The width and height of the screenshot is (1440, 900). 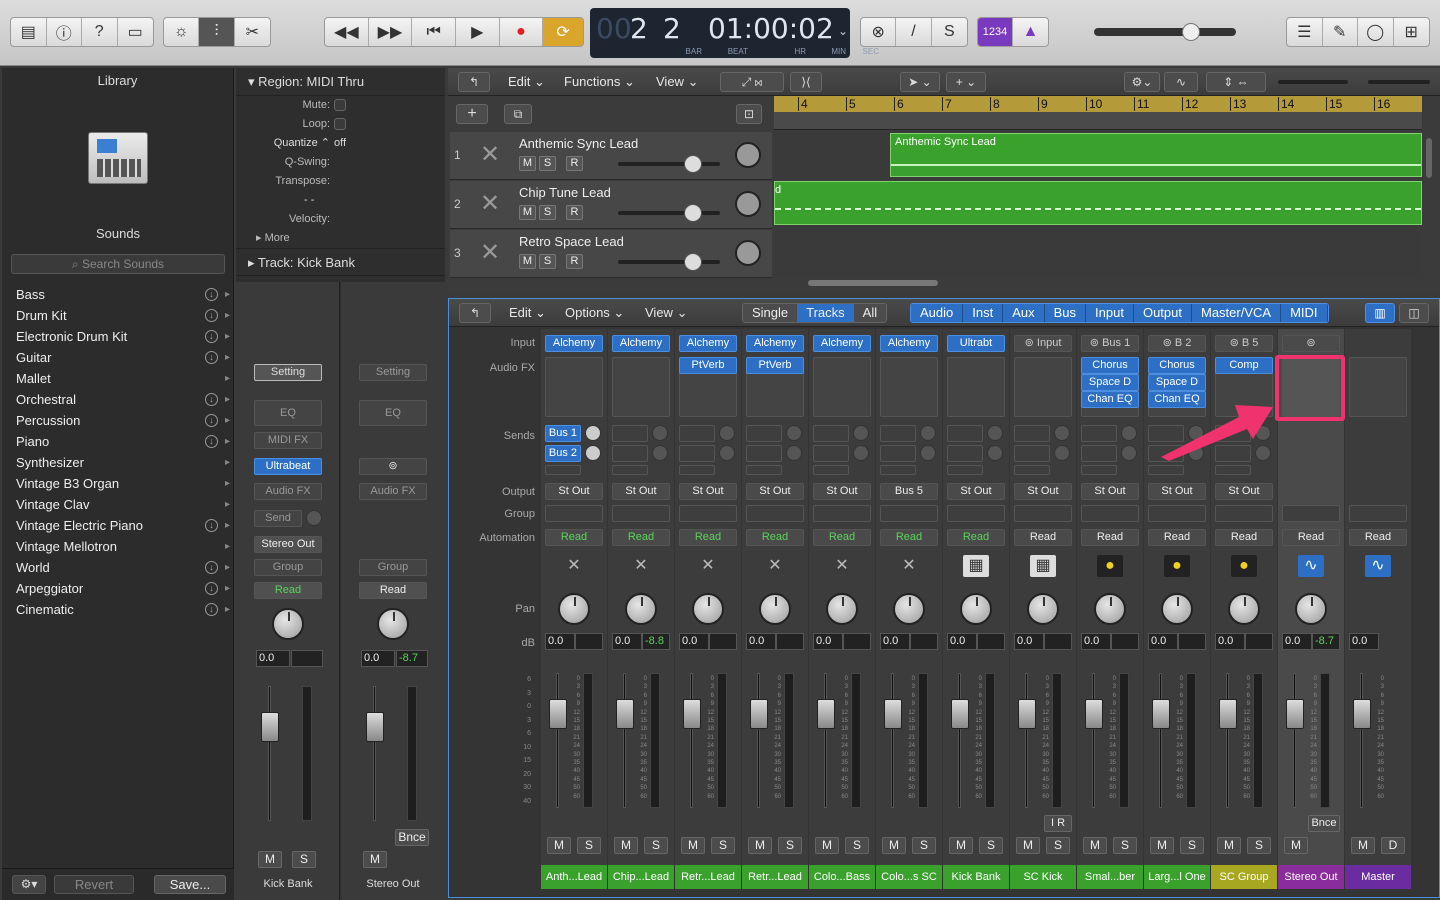 What do you see at coordinates (1065, 313) in the screenshot?
I see `mixer-filter-tab: Bus` at bounding box center [1065, 313].